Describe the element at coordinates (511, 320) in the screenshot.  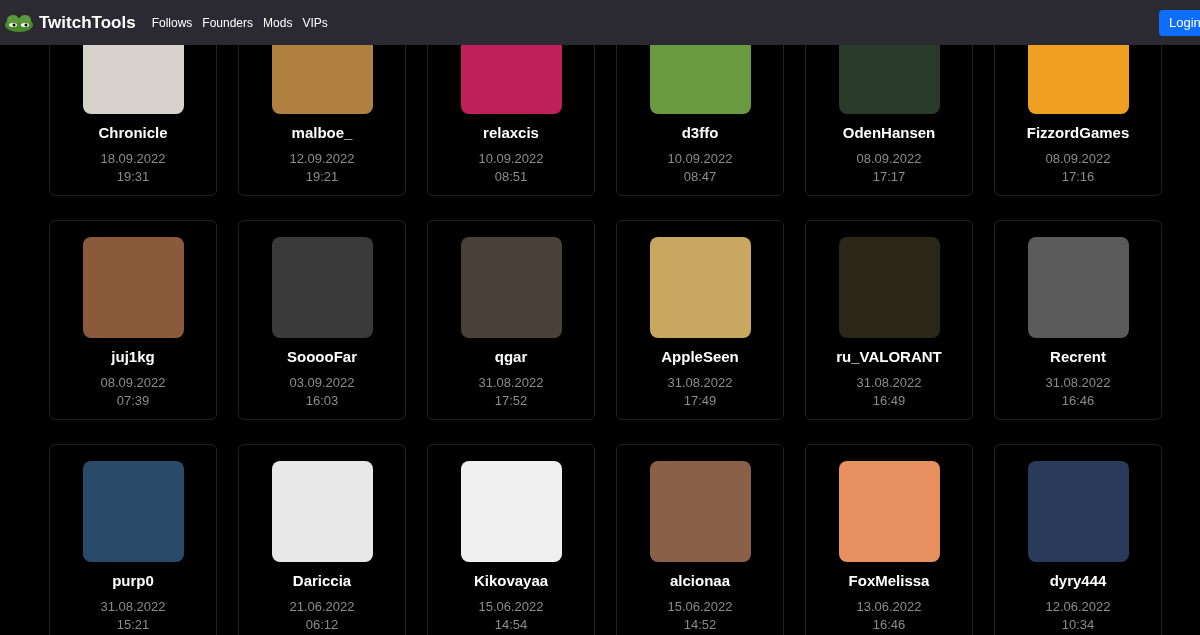
I see `user-card: qgar 31.08.2022 17:52` at that location.